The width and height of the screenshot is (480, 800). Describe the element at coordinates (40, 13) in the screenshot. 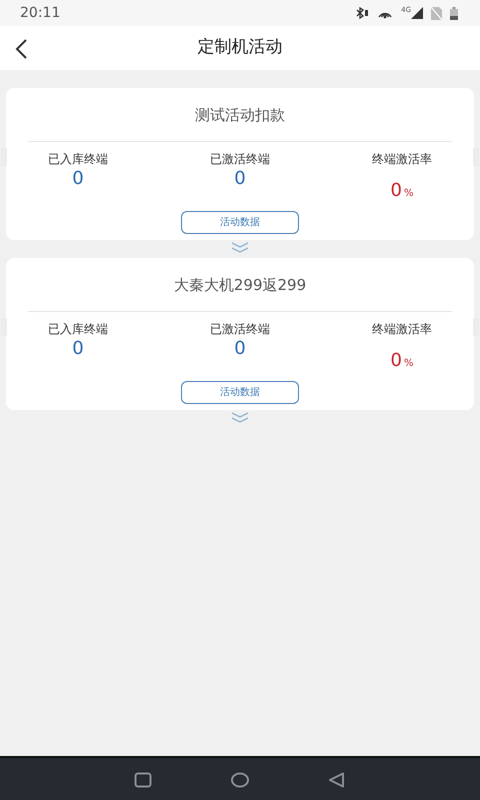

I see `status-time: 20:11` at that location.